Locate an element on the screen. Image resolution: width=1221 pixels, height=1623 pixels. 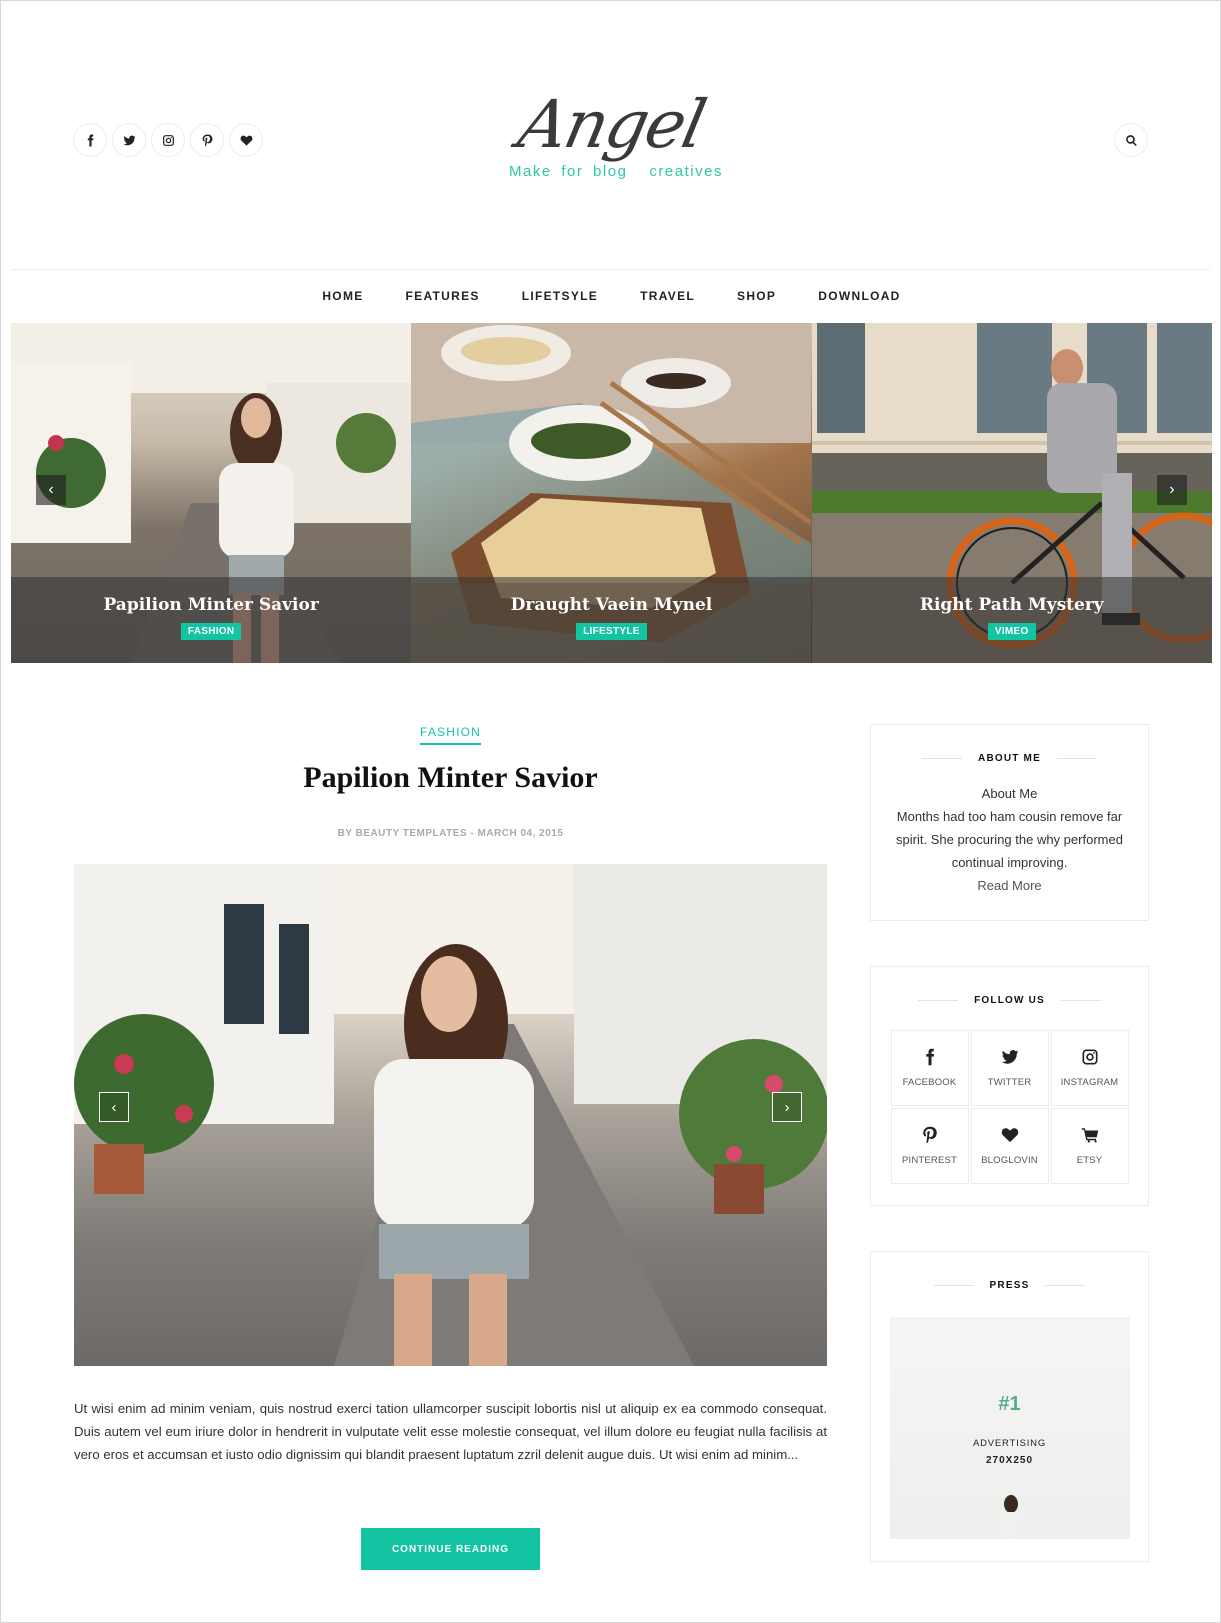
header-bloglovin-link is located at coordinates (246, 140).